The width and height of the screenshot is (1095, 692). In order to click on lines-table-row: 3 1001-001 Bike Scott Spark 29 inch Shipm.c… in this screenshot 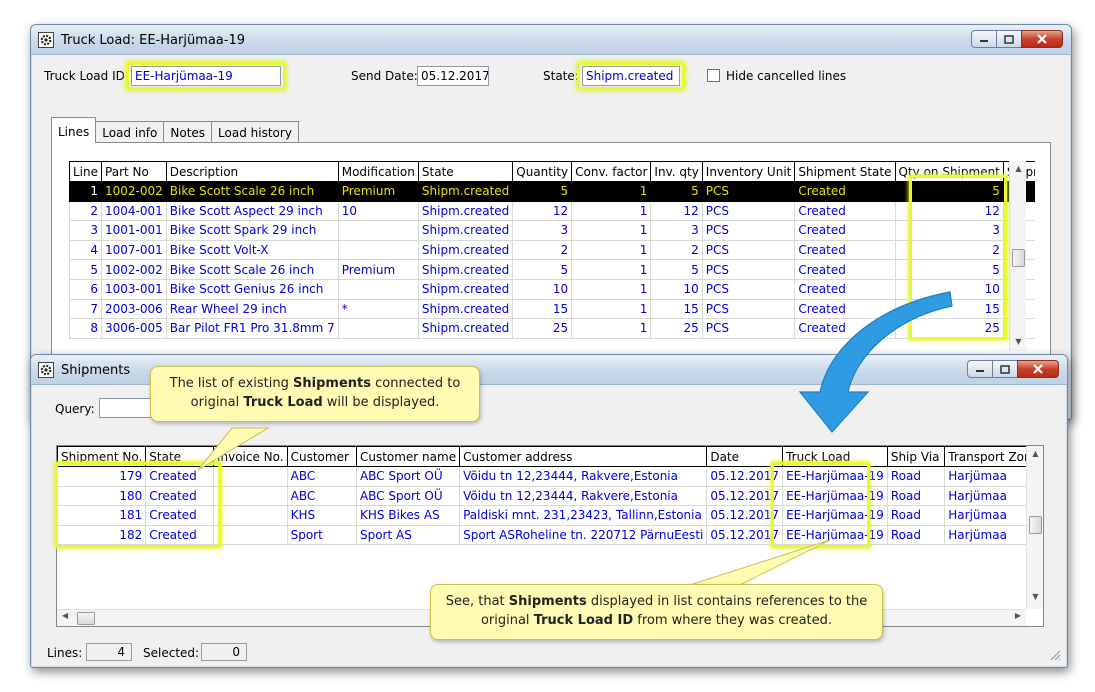, I will do `click(552, 230)`.